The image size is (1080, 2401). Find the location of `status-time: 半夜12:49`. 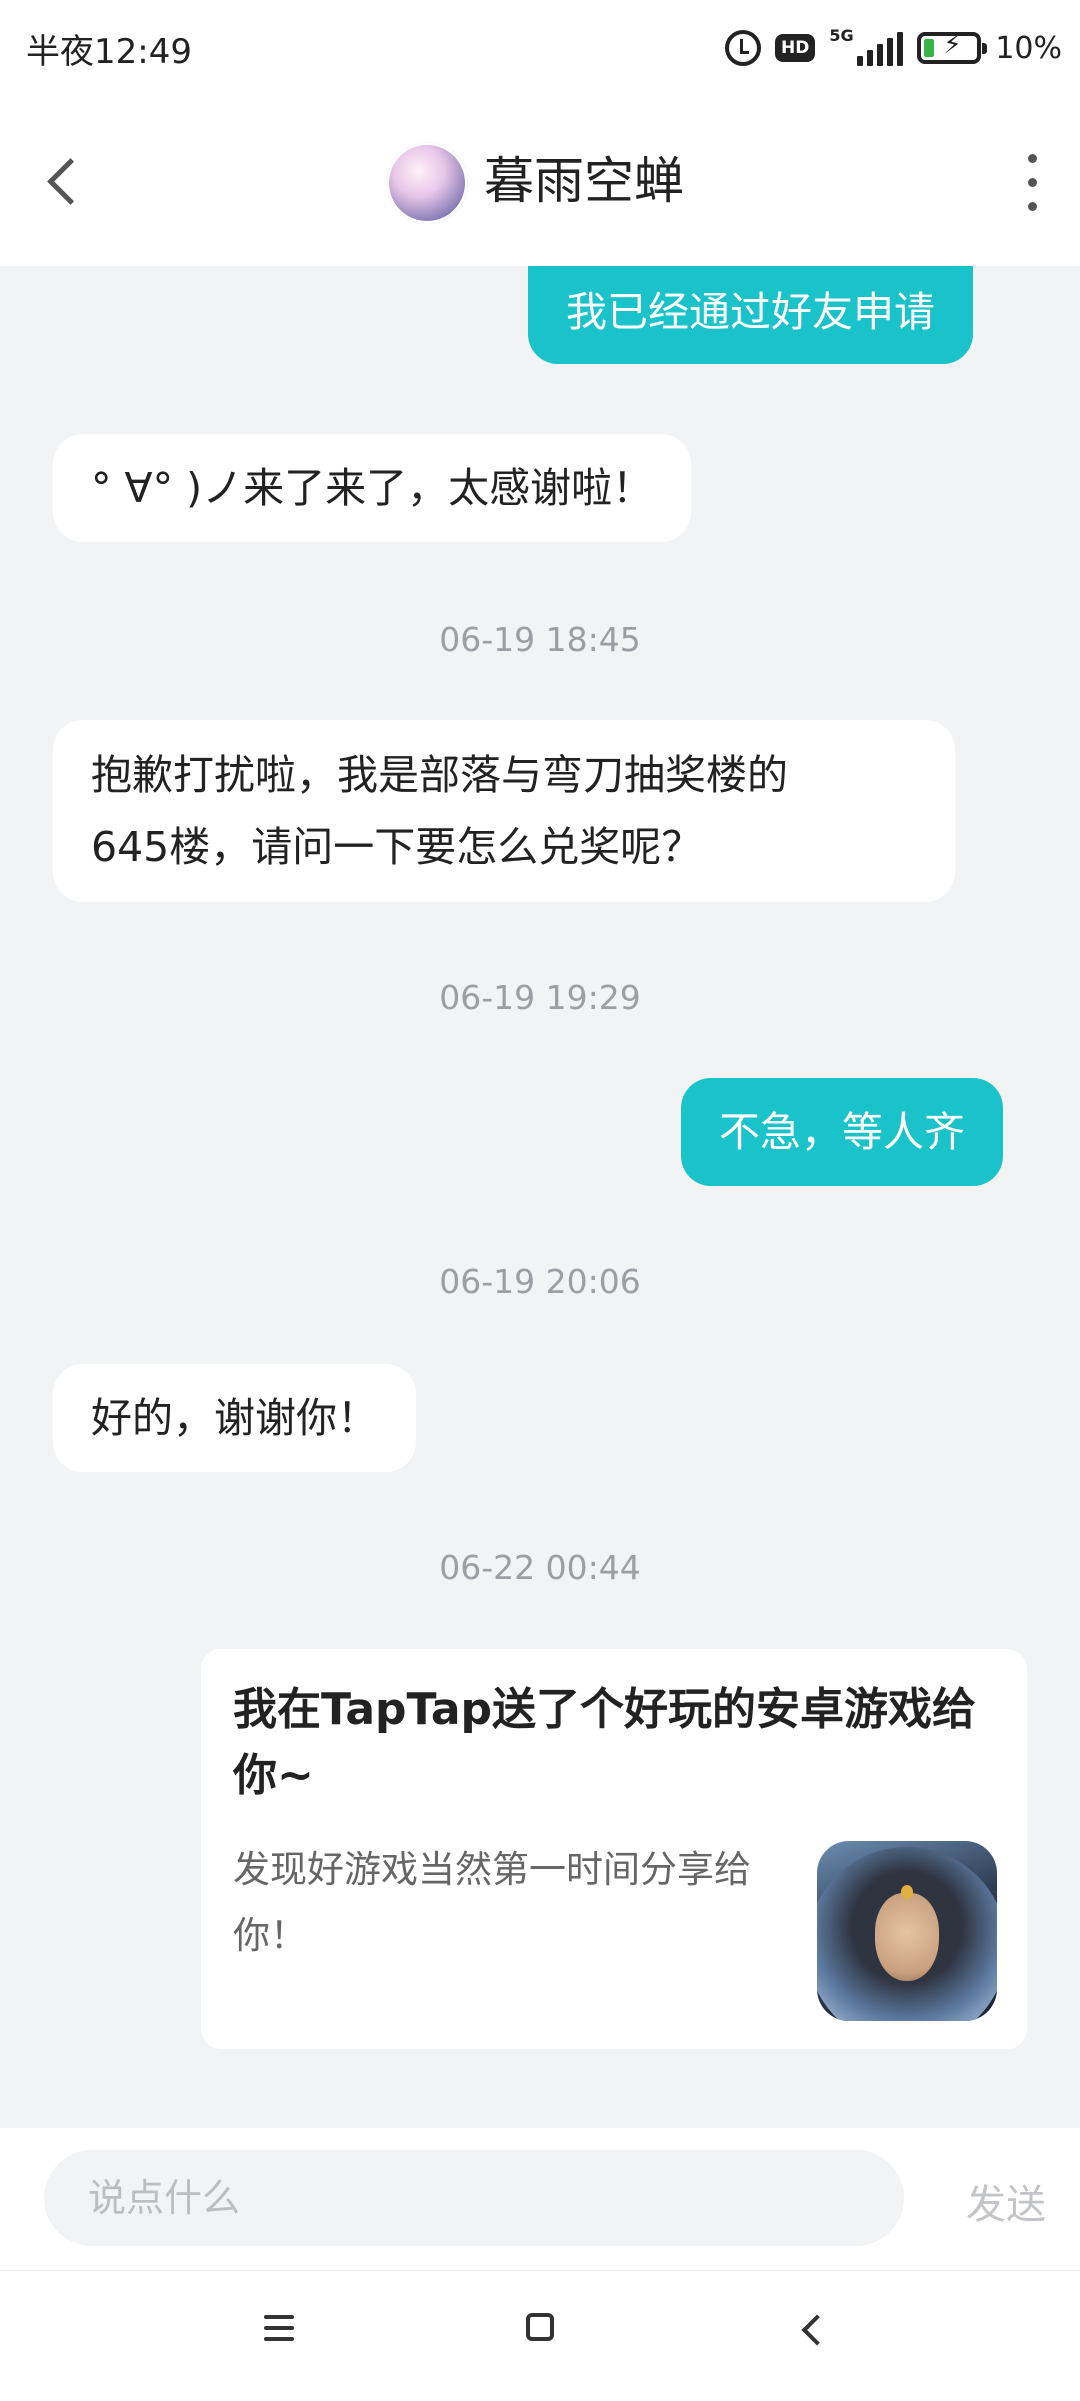

status-time: 半夜12:49 is located at coordinates (109, 52).